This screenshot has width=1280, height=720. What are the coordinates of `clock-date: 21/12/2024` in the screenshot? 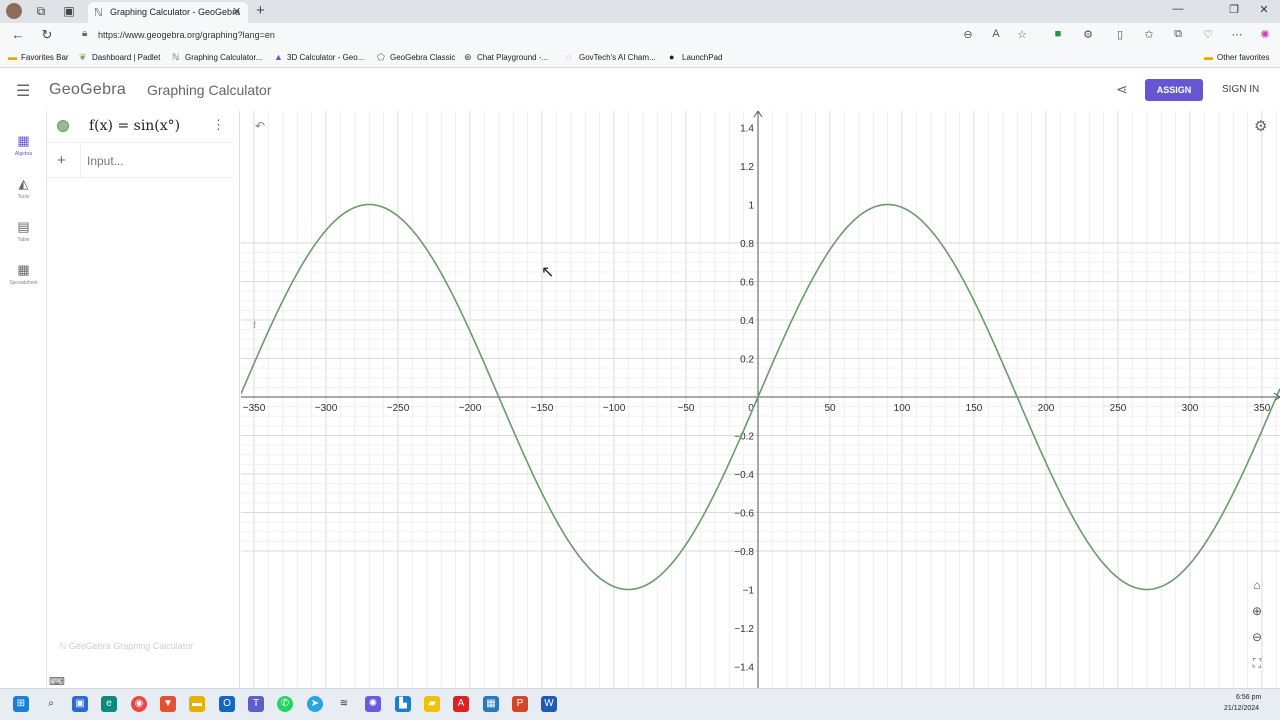 It's located at (1241, 708).